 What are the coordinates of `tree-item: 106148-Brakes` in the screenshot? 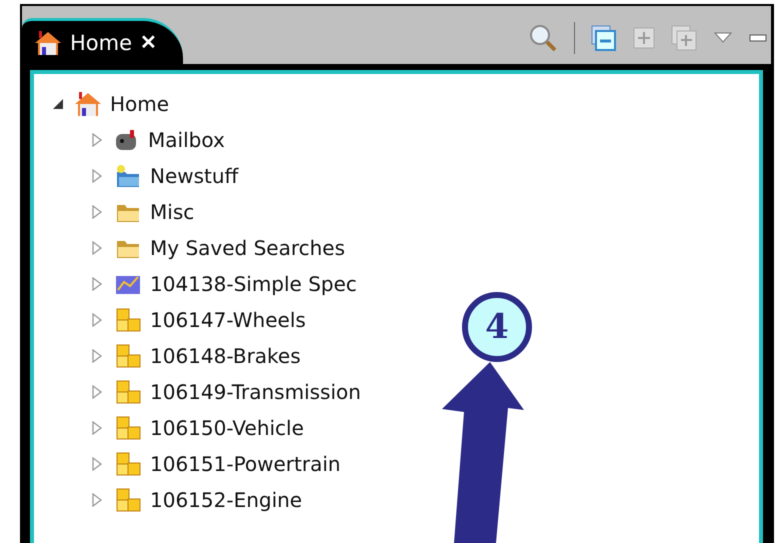 It's located at (225, 356).